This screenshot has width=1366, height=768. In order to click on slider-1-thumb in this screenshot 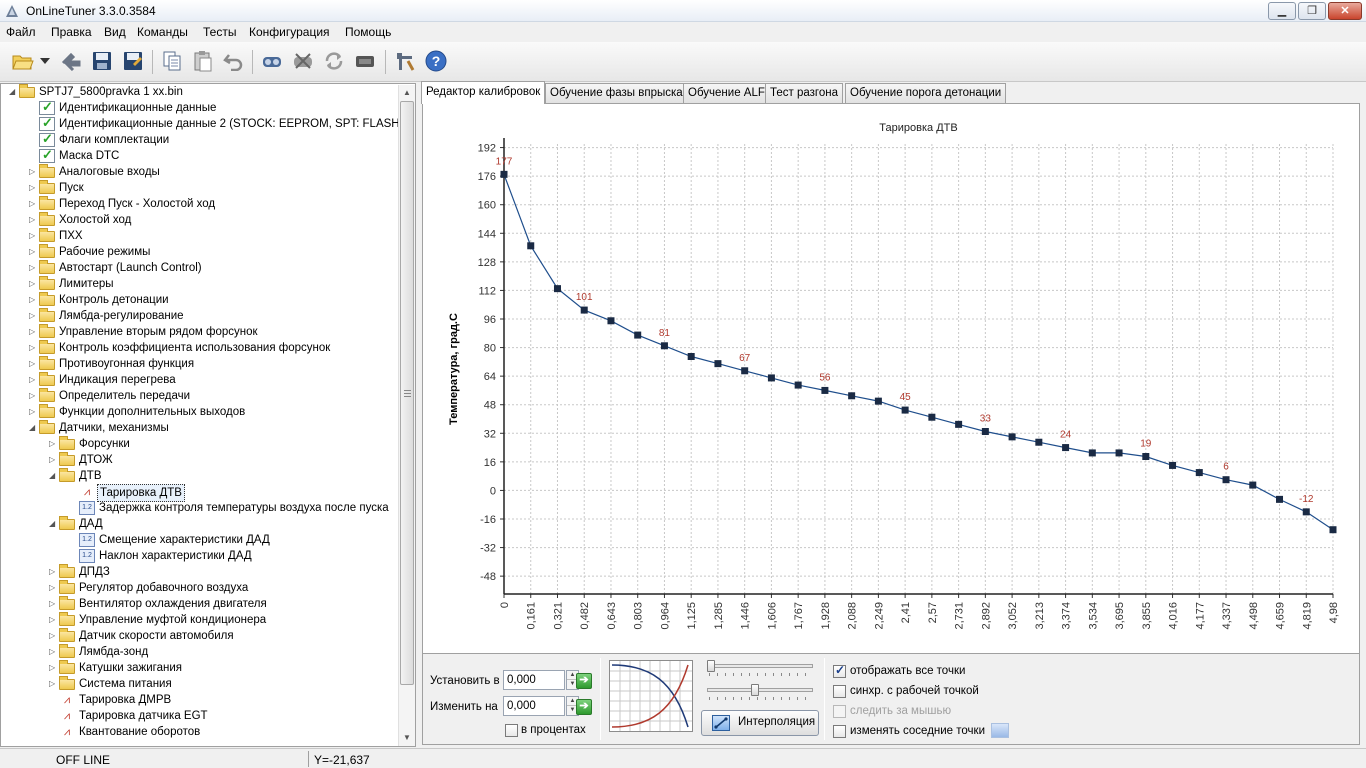, I will do `click(711, 666)`.